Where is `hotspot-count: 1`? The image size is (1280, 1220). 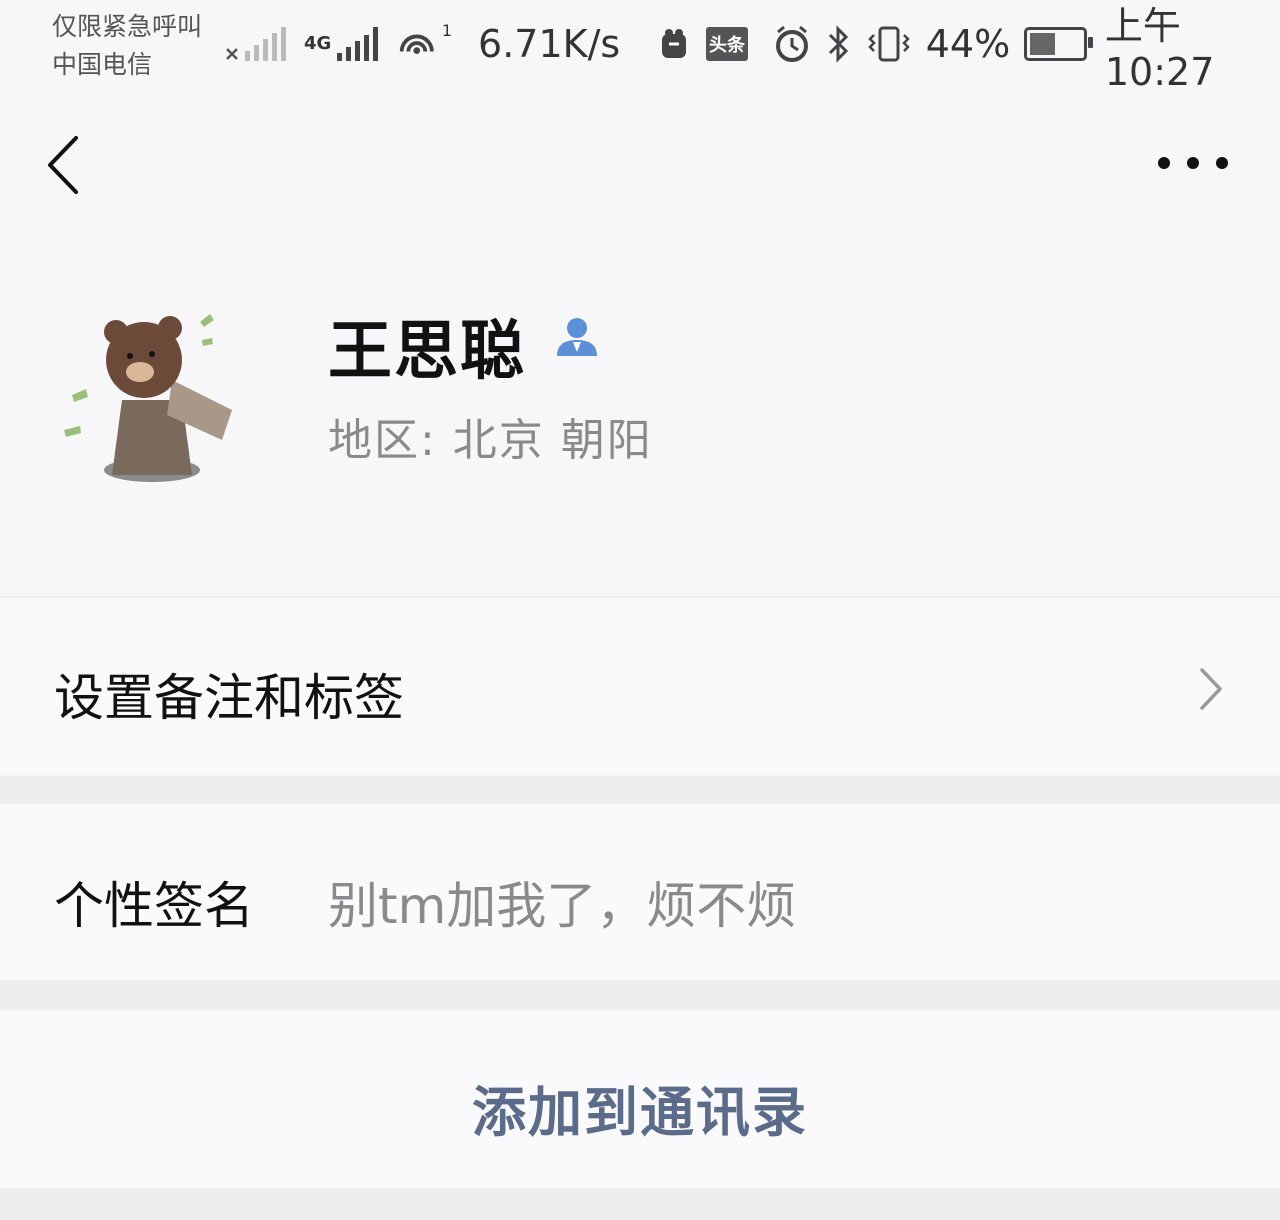 hotspot-count: 1 is located at coordinates (447, 30).